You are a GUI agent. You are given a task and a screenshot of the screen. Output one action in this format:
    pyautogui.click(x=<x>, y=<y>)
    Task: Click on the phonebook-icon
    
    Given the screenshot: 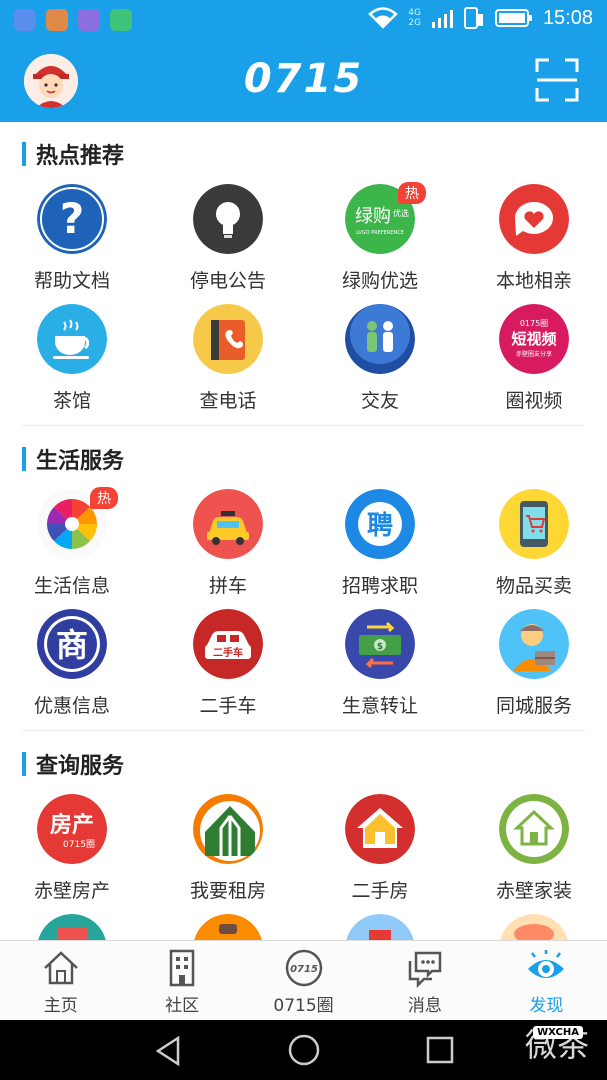 What is the action you would take?
    pyautogui.click(x=228, y=339)
    